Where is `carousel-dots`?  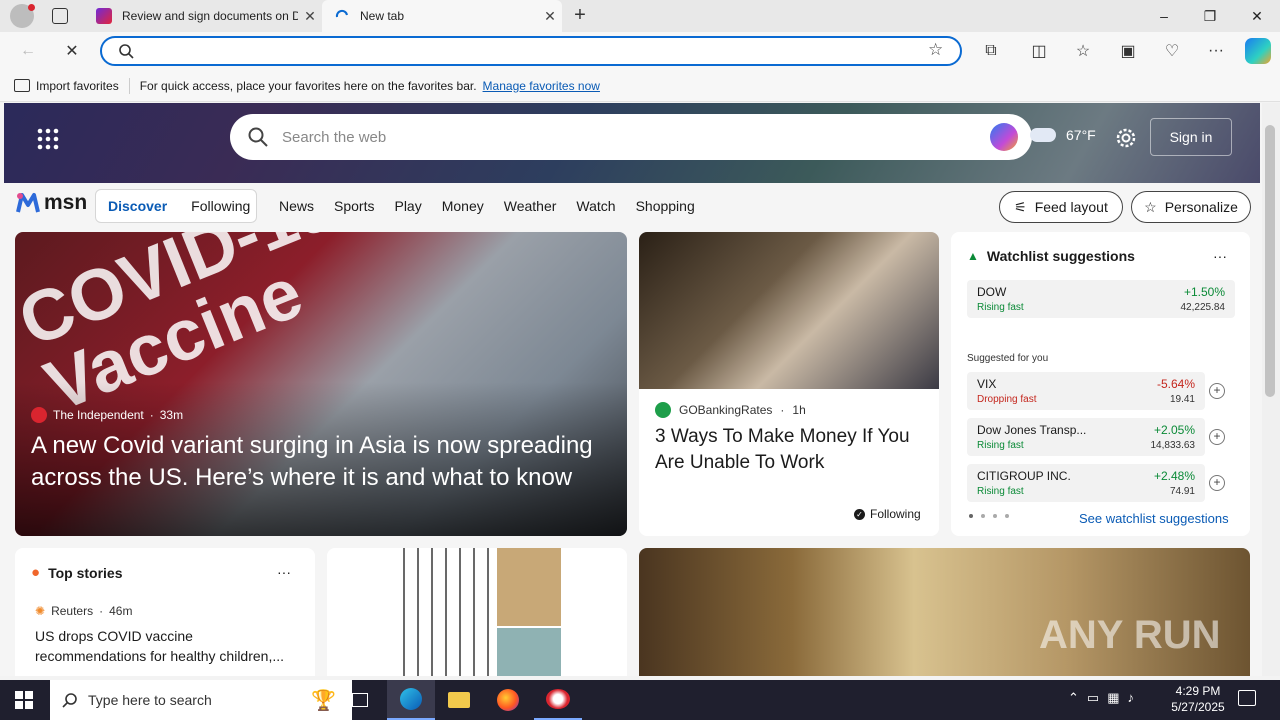
carousel-dots is located at coordinates (989, 516).